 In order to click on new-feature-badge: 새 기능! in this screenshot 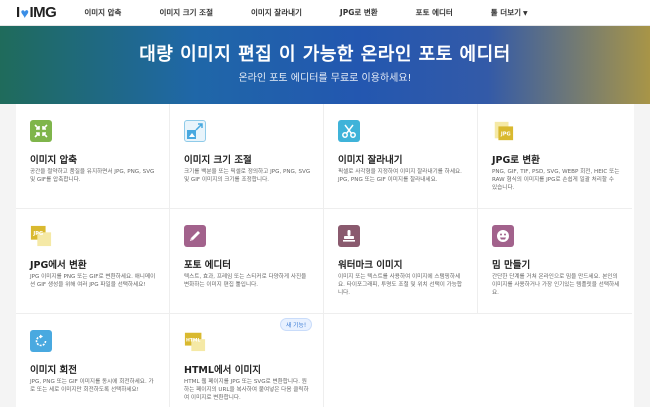, I will do `click(296, 324)`.